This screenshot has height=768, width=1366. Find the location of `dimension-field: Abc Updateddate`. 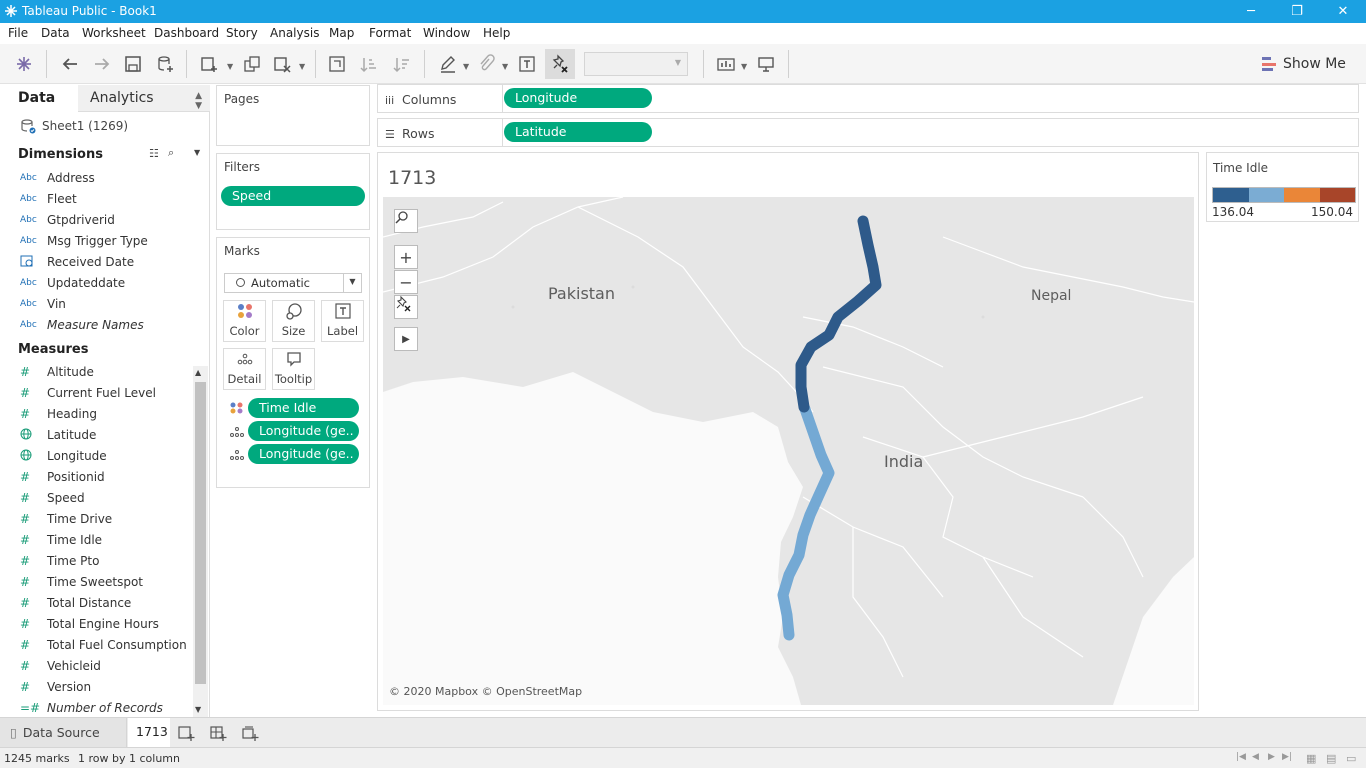

dimension-field: Abc Updateddate is located at coordinates (72, 283).